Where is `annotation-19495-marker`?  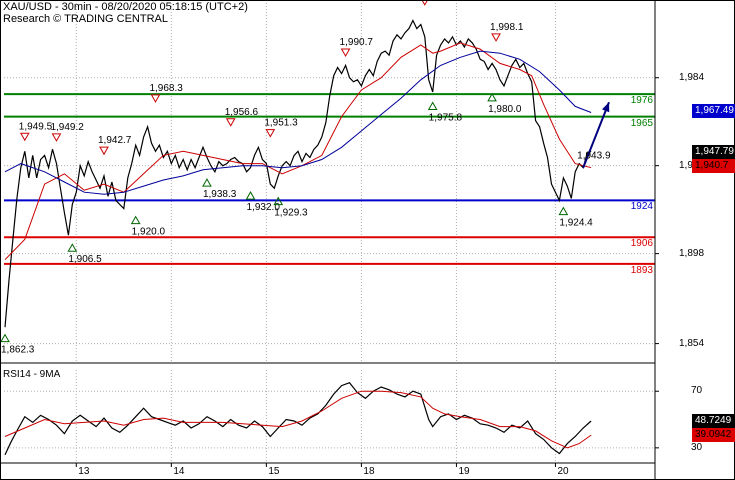 annotation-19495-marker is located at coordinates (24, 137).